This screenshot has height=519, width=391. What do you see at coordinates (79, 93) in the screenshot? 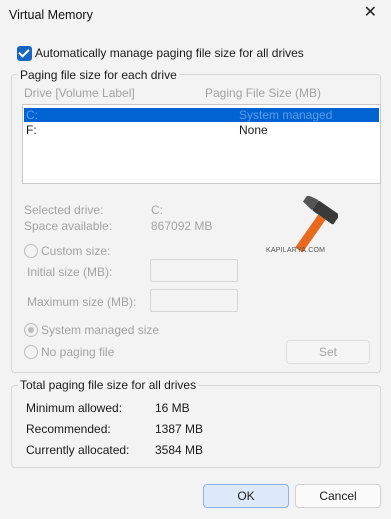
I see `column-header-drive: Drive [Volume Label]` at bounding box center [79, 93].